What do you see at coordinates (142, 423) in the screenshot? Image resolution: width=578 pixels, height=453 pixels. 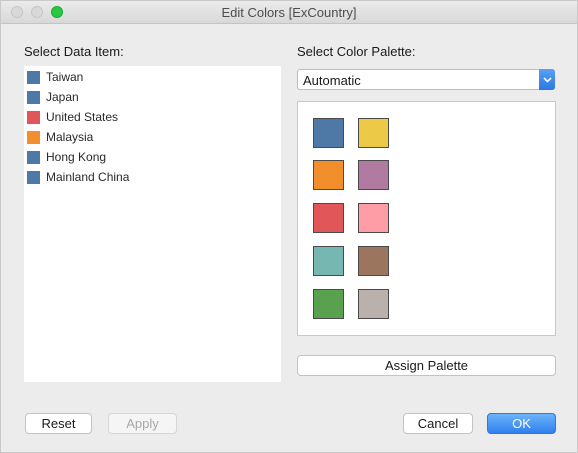 I see `apply-button: Apply` at bounding box center [142, 423].